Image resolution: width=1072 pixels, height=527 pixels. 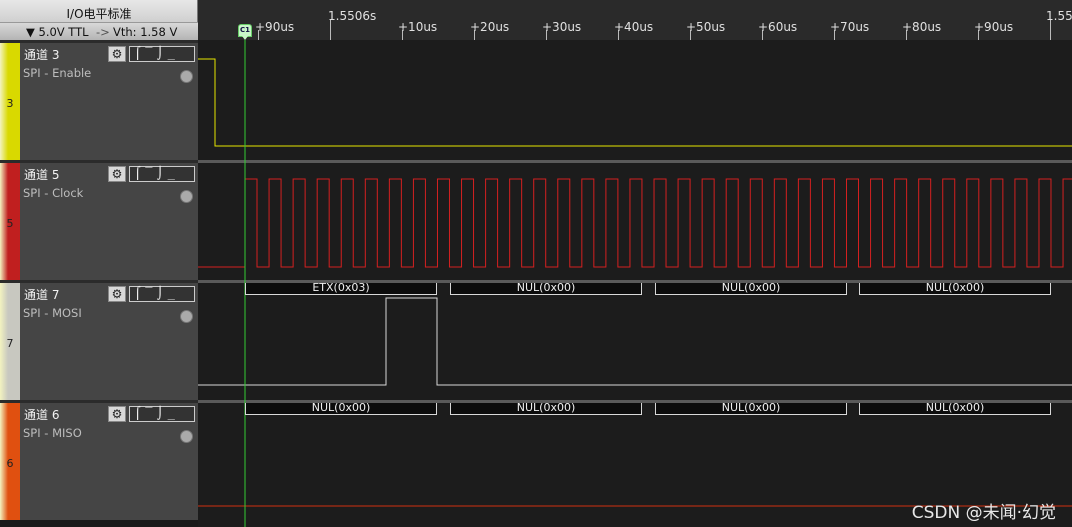 I want to click on channel-number: 7, so click(x=10, y=343).